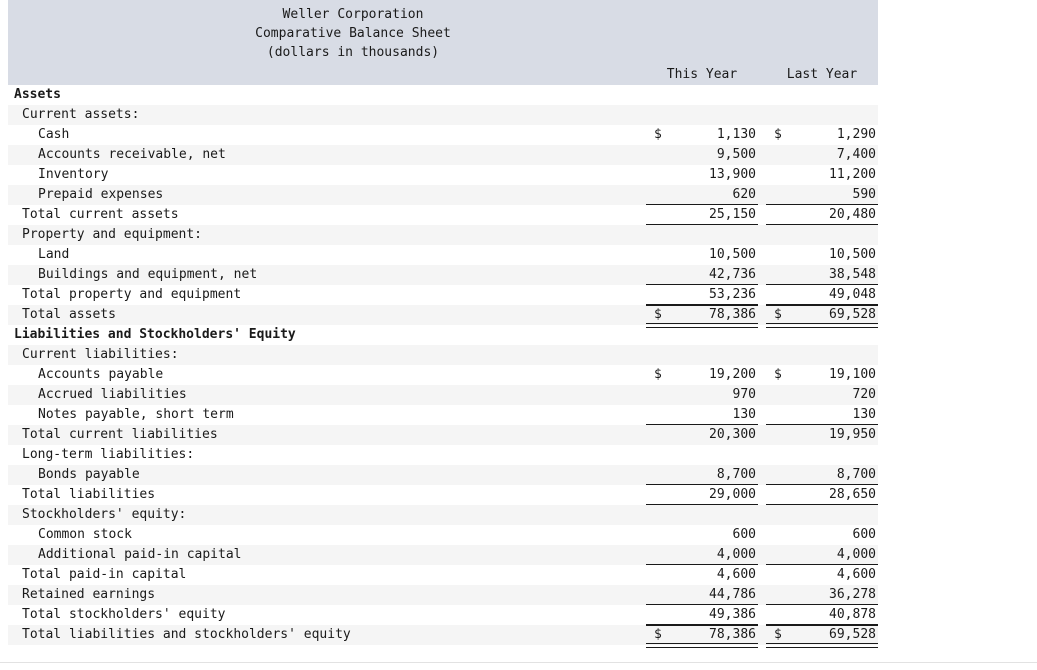 The image size is (1037, 670). I want to click on row-label: Accounts receivable, net, so click(132, 154).